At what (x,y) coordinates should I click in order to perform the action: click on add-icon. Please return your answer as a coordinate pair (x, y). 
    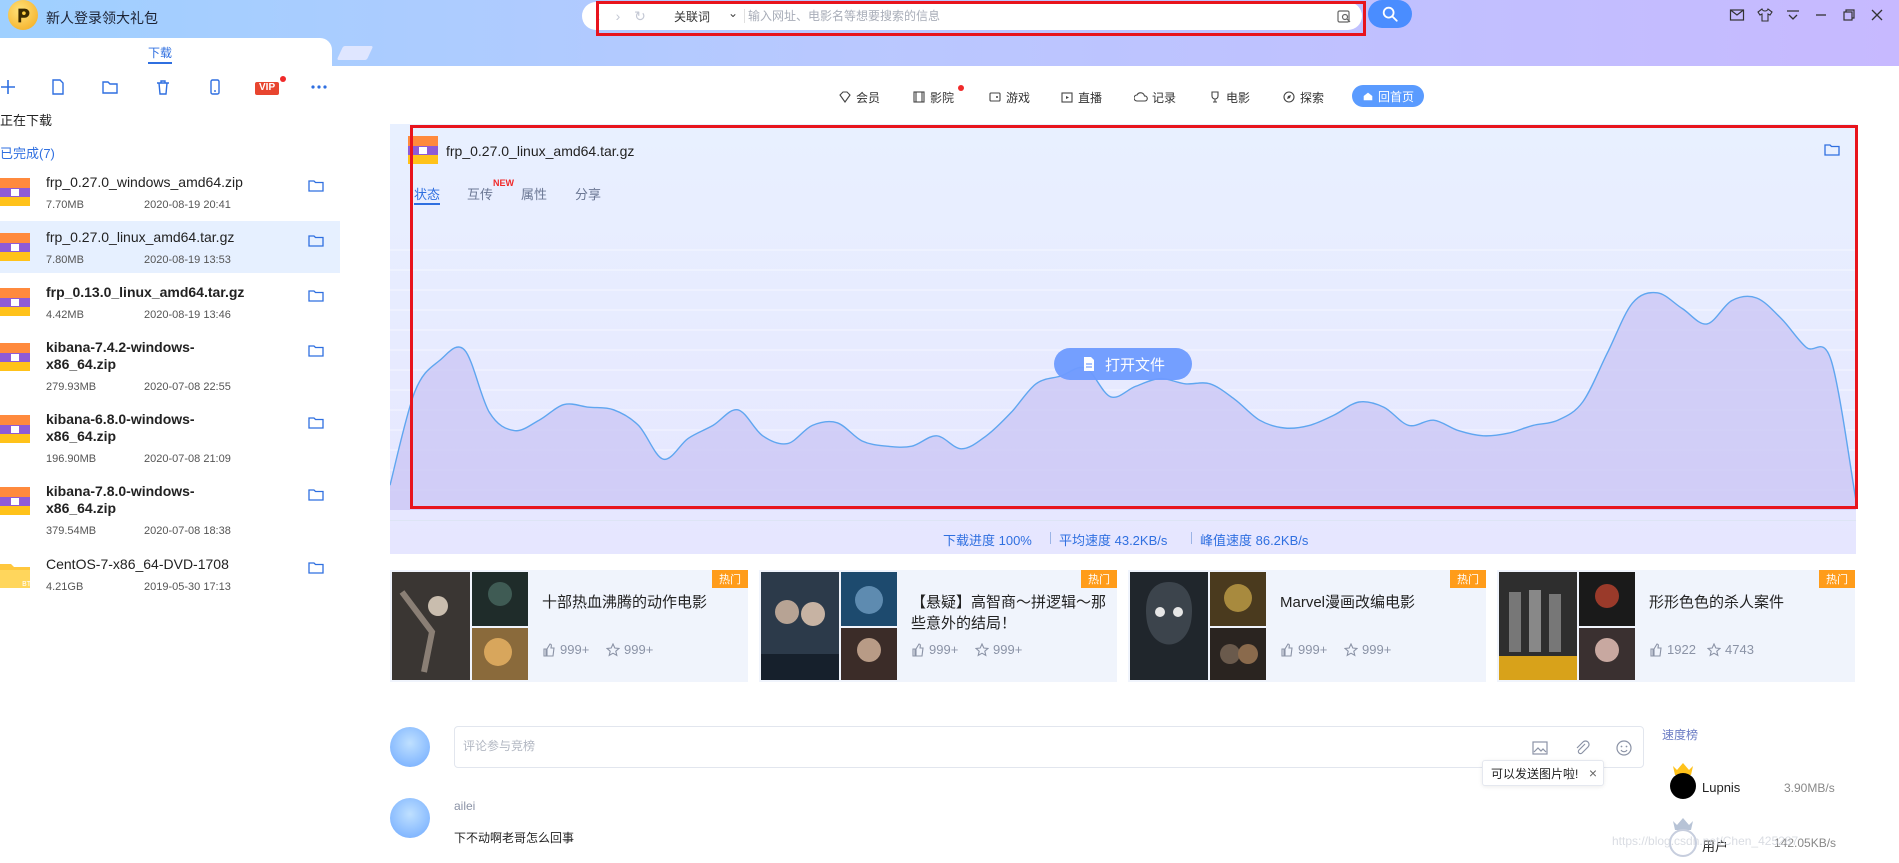
    Looking at the image, I should click on (9, 87).